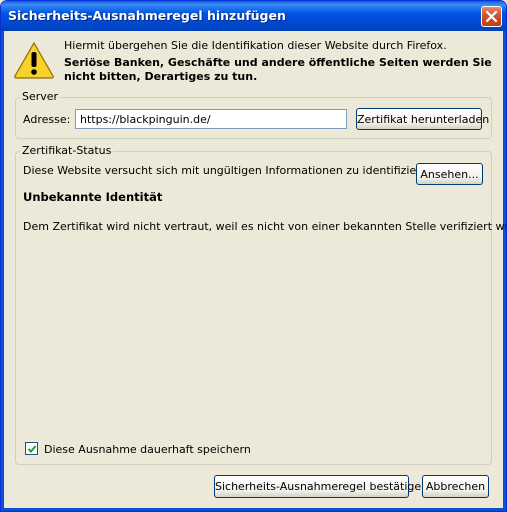 Image resolution: width=507 pixels, height=512 pixels. I want to click on cancel-button: Abbrechen, so click(455, 486).